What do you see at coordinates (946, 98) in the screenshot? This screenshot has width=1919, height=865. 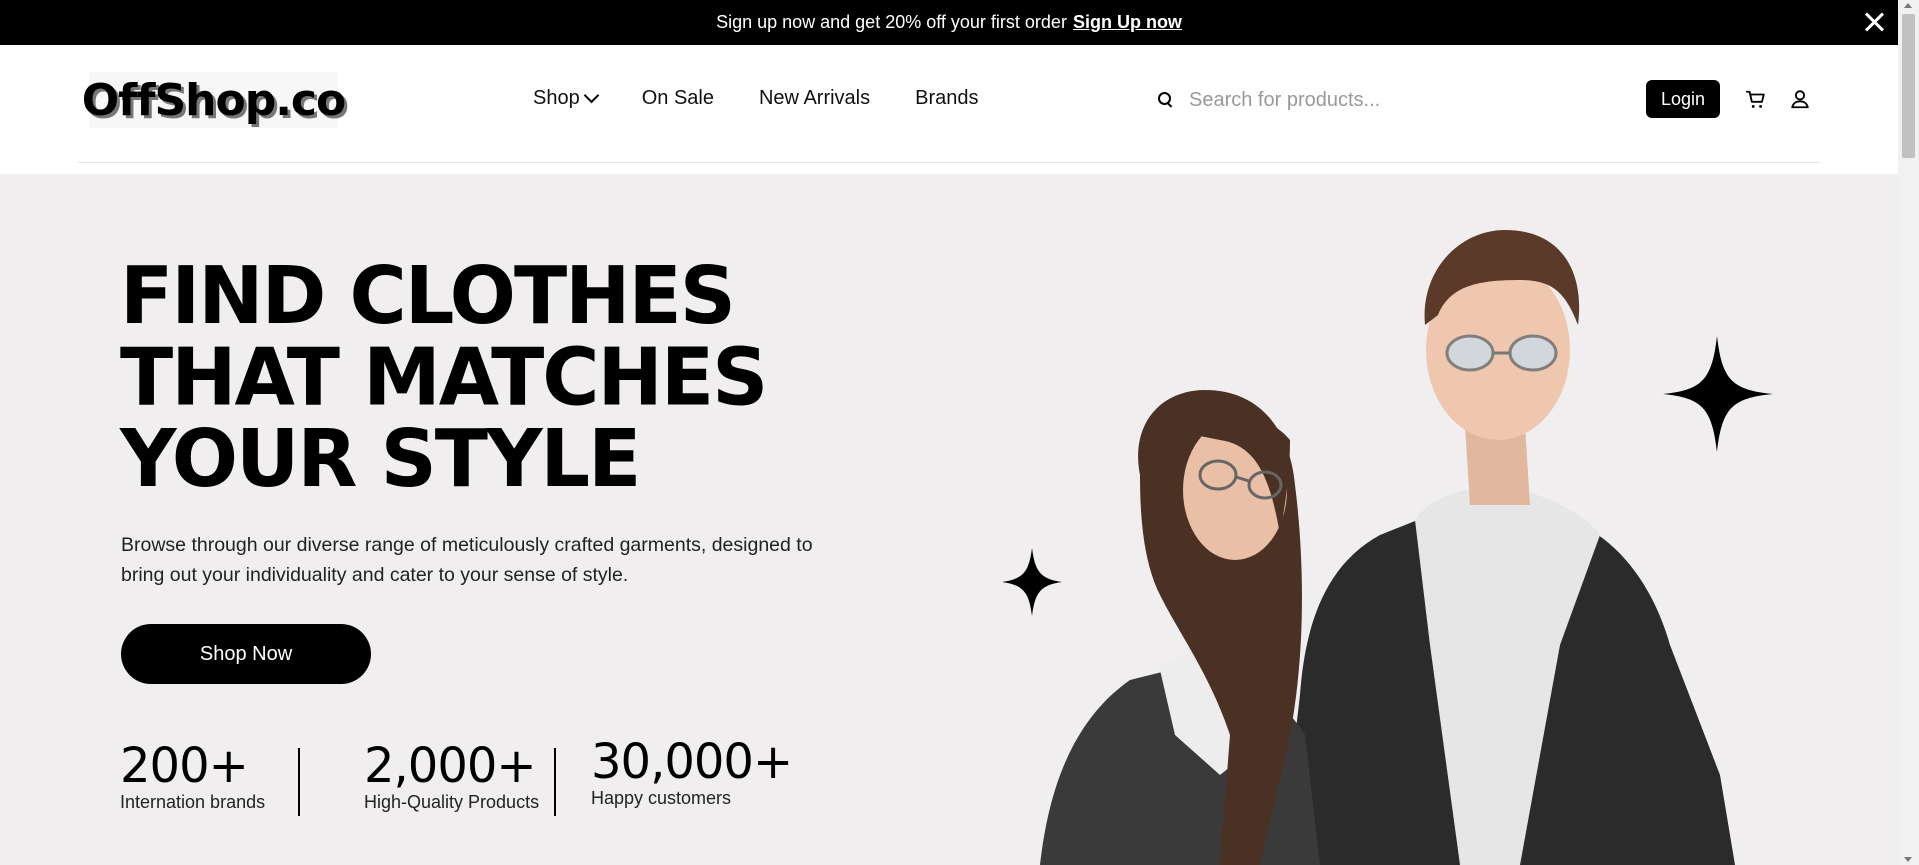 I see `nav-brands: Brands` at bounding box center [946, 98].